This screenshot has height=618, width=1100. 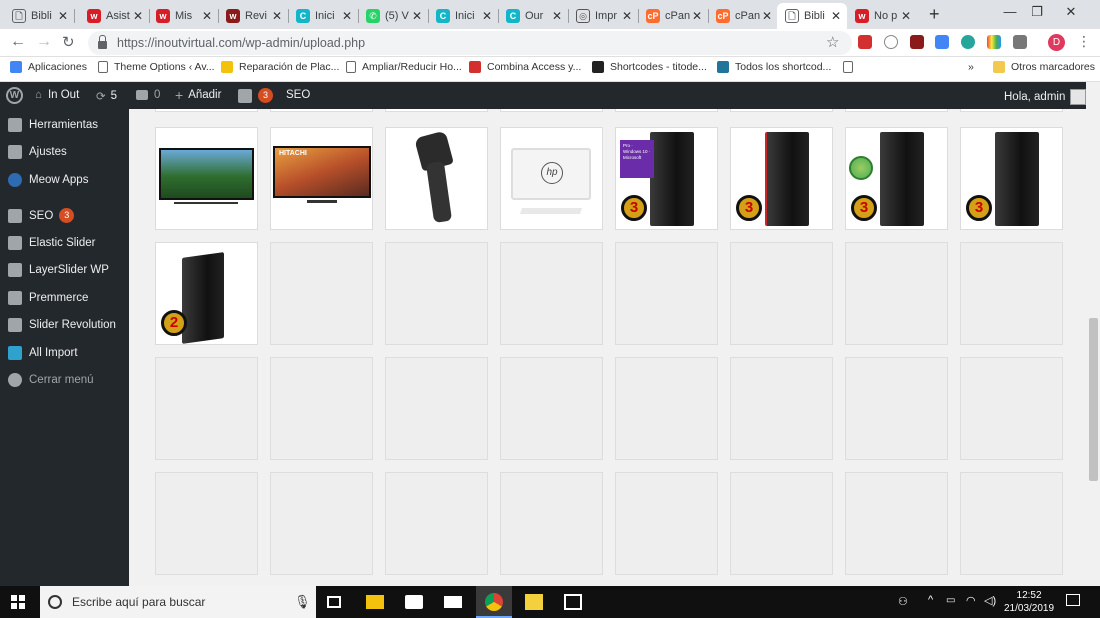 I want to click on browser-tab: w Revi ✕, so click(x=253, y=16).